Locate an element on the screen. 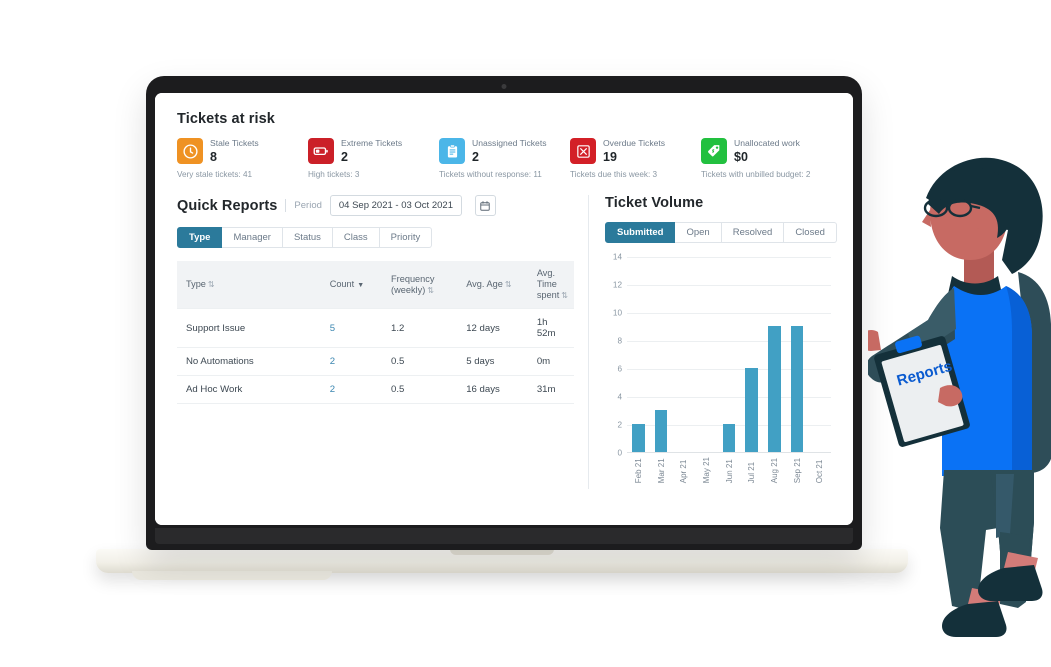 This screenshot has width=1051, height=667. y-tick-label: 4 is located at coordinates (619, 397).